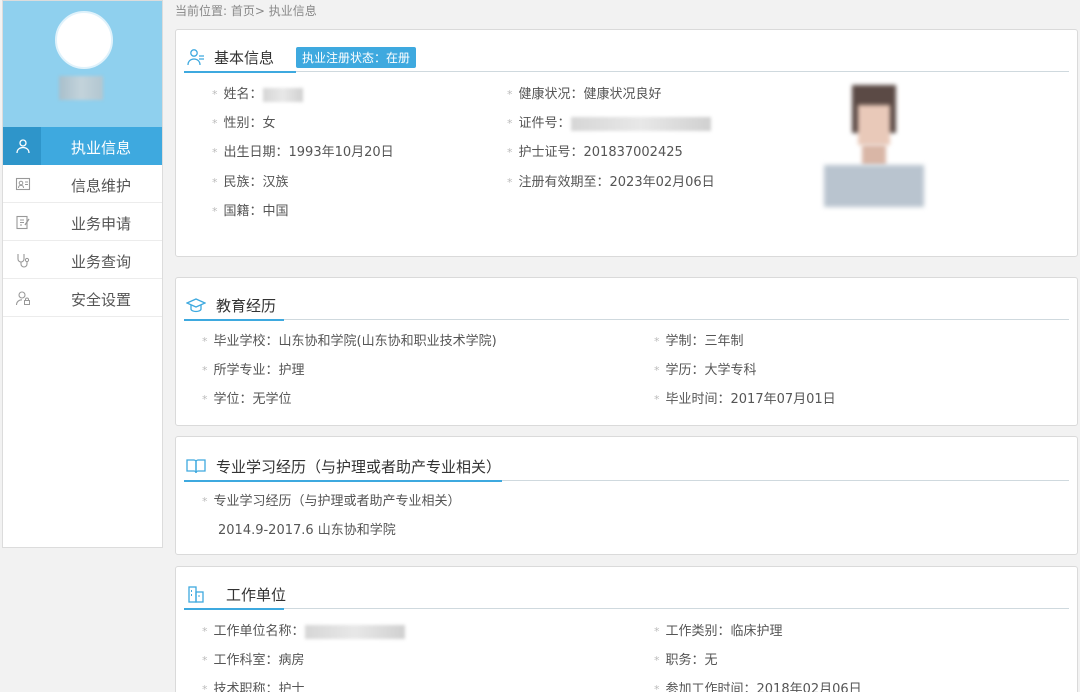  What do you see at coordinates (196, 594) in the screenshot?
I see `building-icon` at bounding box center [196, 594].